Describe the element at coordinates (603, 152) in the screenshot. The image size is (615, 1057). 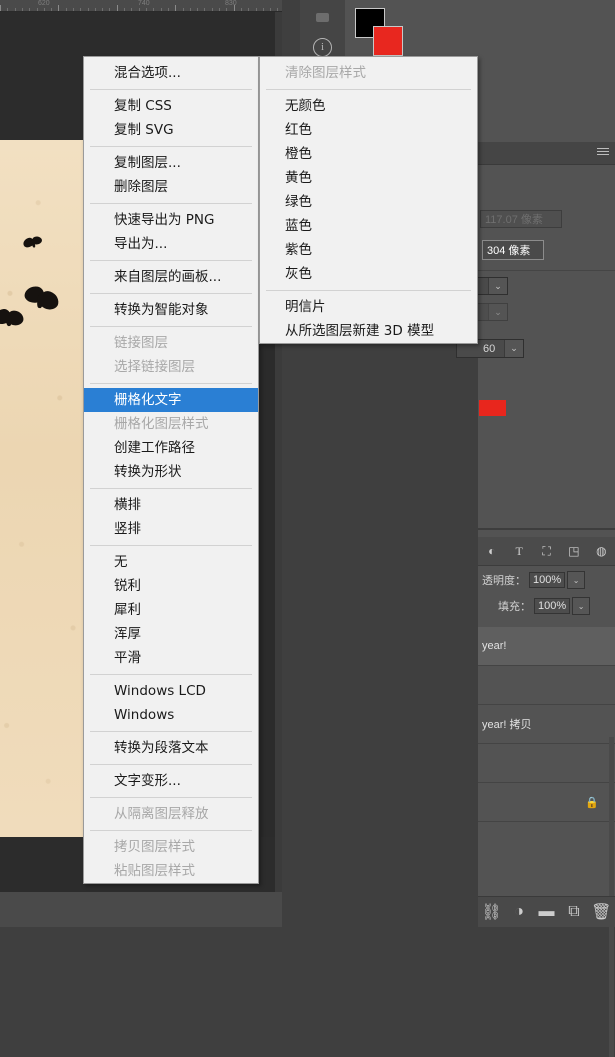
I see `panel-menu-icon` at that location.